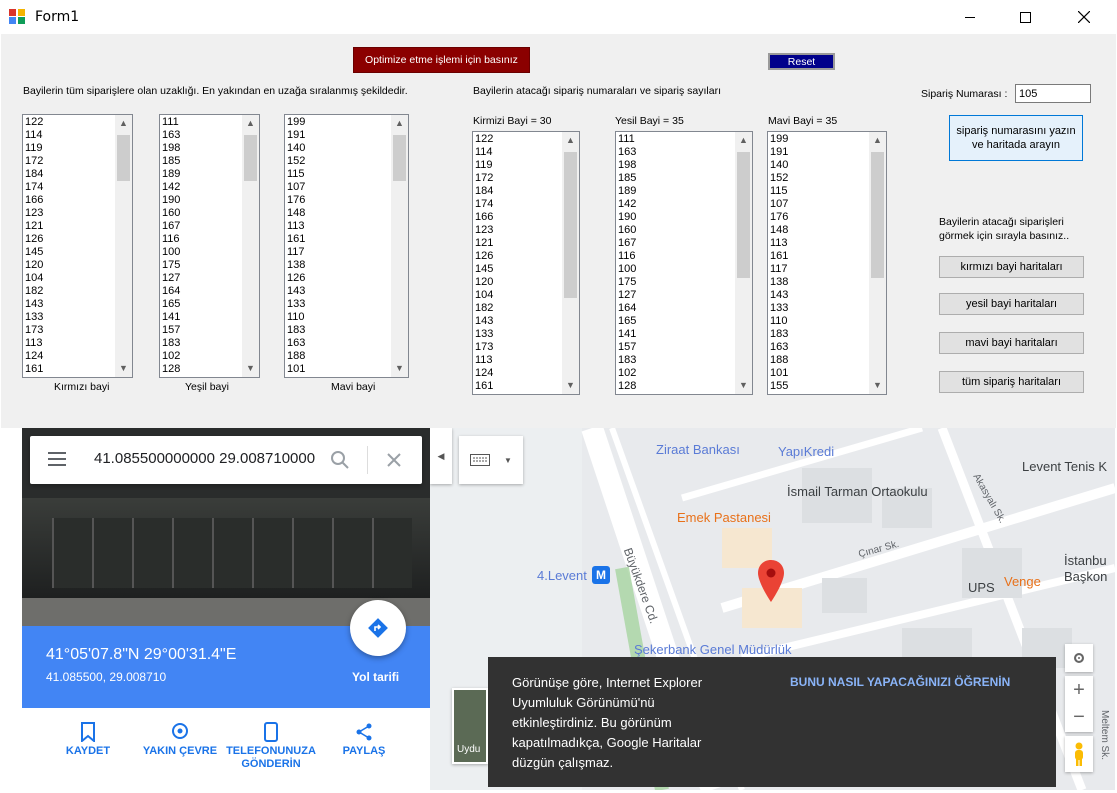 The image size is (1117, 793). Describe the element at coordinates (375, 677) in the screenshot. I see `directions-label: Yol tarifi` at that location.